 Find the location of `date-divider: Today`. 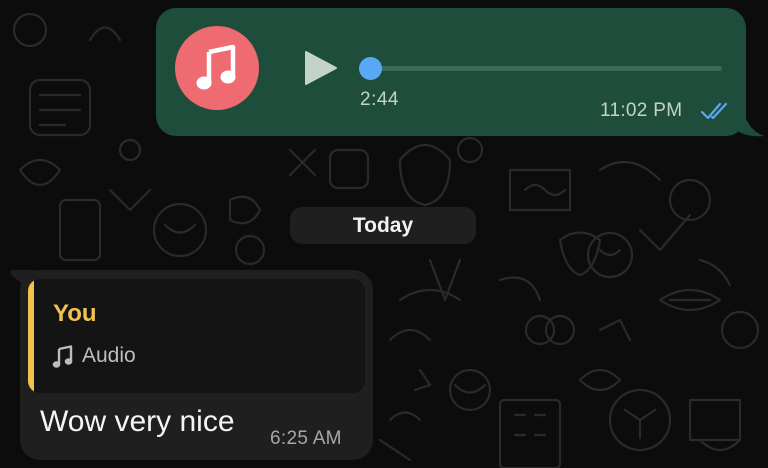

date-divider: Today is located at coordinates (383, 225).